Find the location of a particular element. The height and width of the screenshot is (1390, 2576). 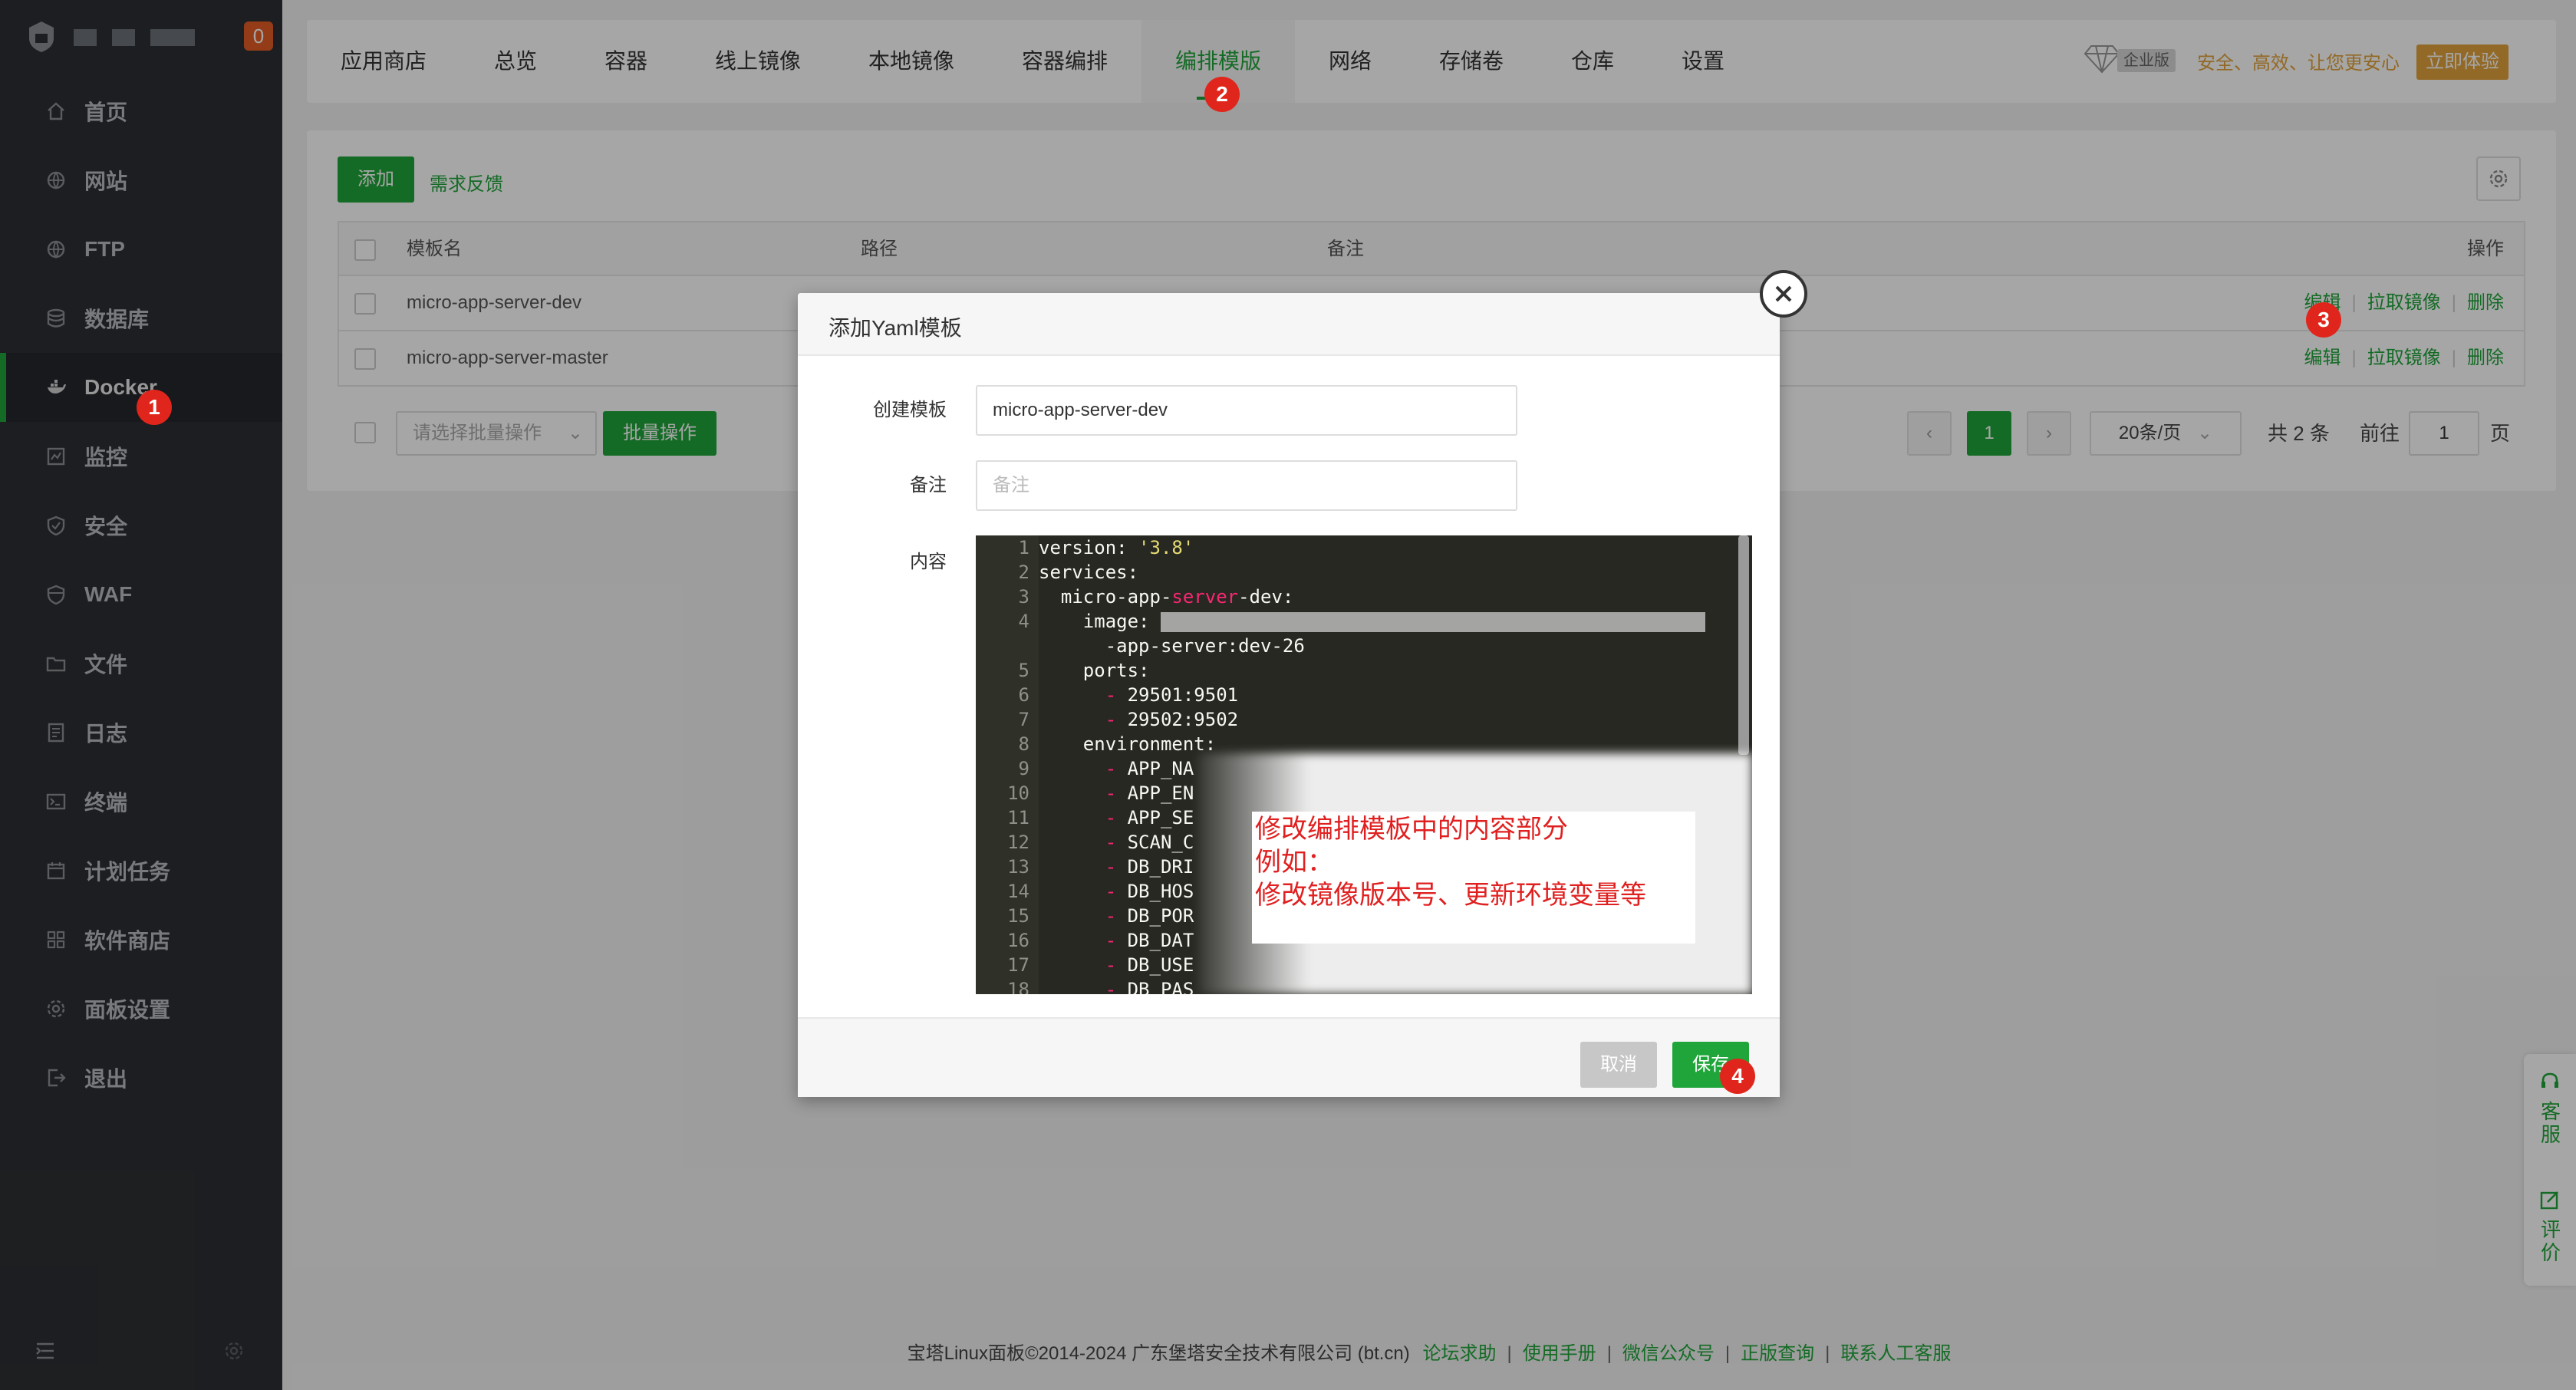

step-marker-4: 4 is located at coordinates (1737, 1077).